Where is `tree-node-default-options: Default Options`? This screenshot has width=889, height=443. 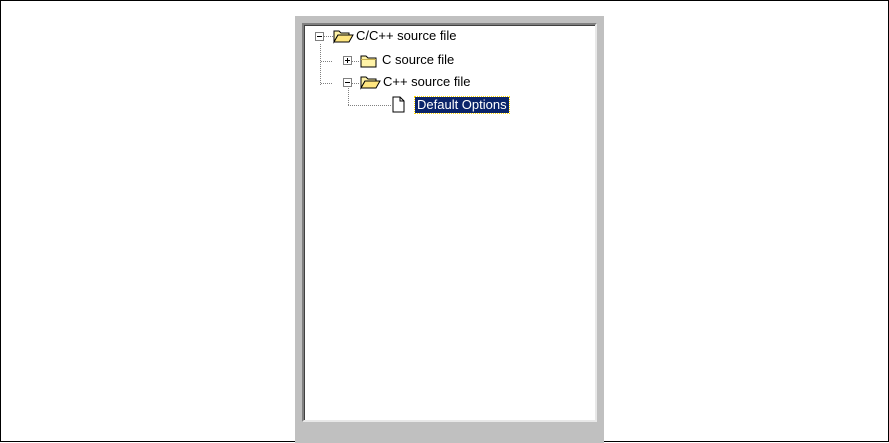
tree-node-default-options: Default Options is located at coordinates (424, 105).